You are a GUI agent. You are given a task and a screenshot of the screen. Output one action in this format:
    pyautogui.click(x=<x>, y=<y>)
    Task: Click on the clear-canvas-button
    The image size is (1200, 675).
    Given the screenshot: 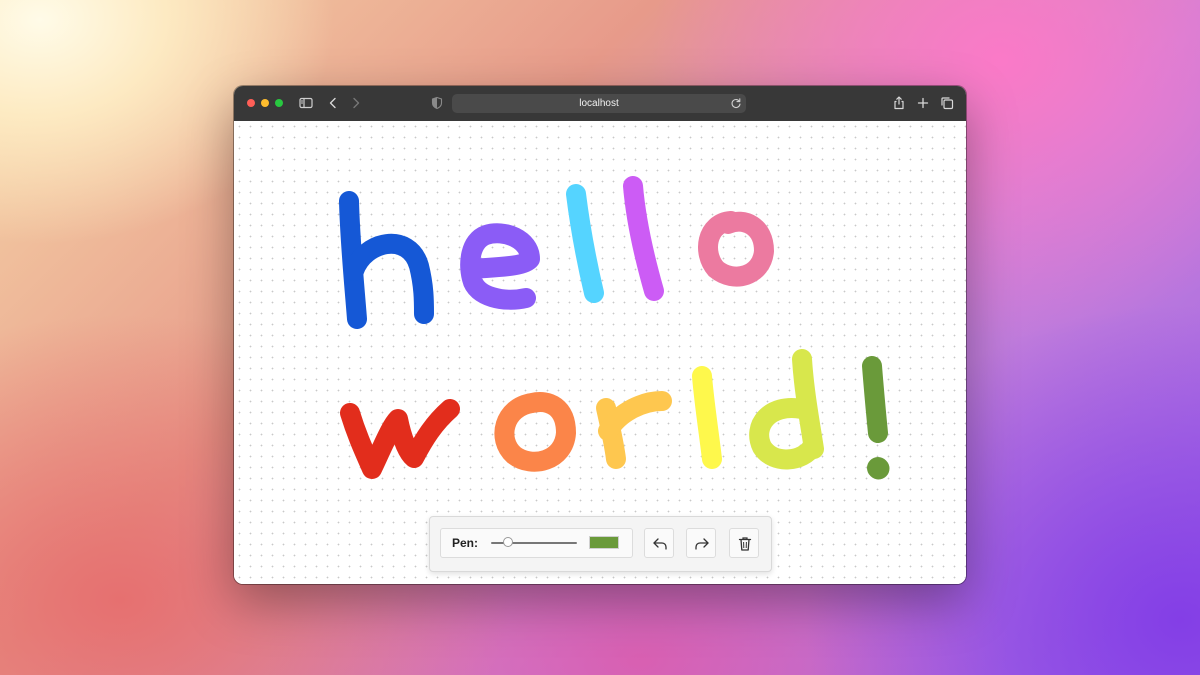 What is the action you would take?
    pyautogui.click(x=744, y=543)
    